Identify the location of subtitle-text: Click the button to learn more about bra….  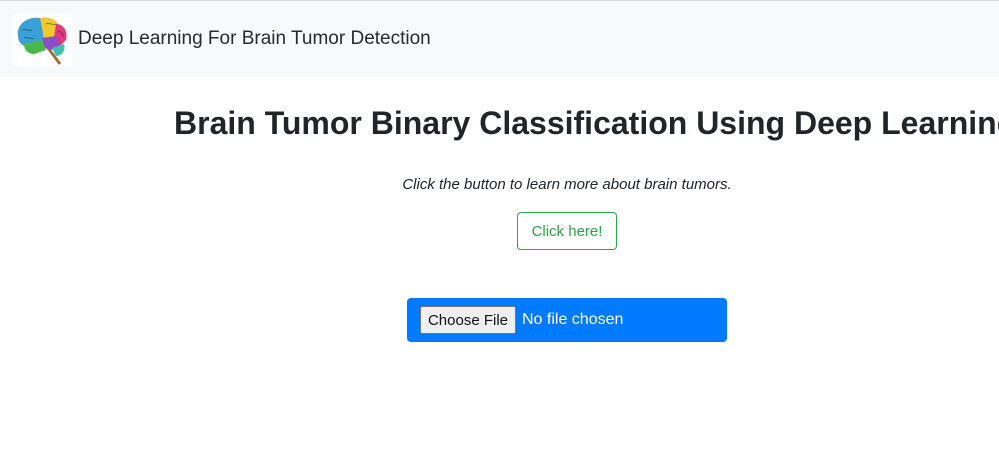
(567, 184).